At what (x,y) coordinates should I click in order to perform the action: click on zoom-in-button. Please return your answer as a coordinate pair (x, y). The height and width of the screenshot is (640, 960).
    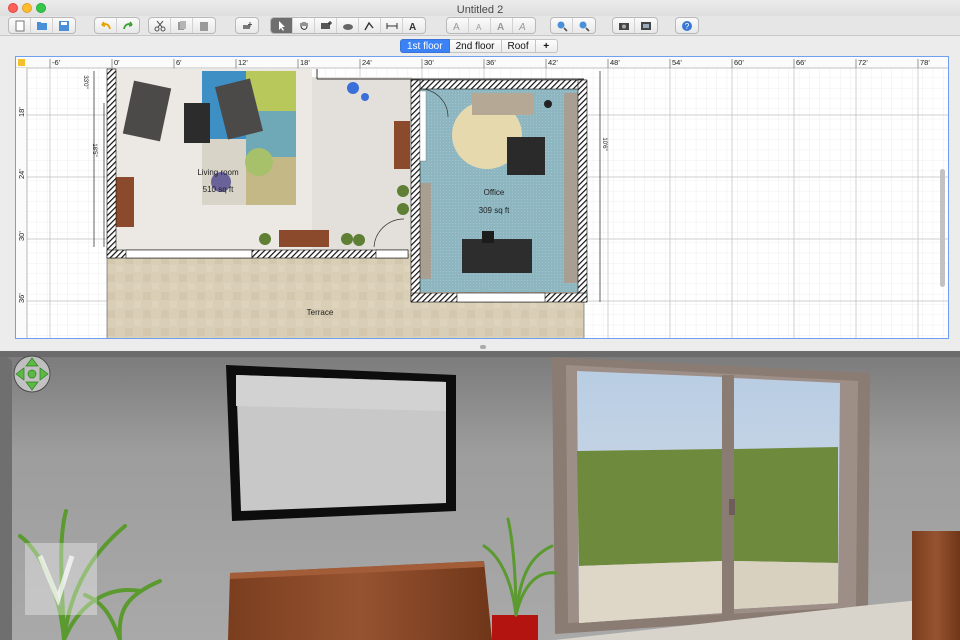
    Looking at the image, I should click on (562, 25).